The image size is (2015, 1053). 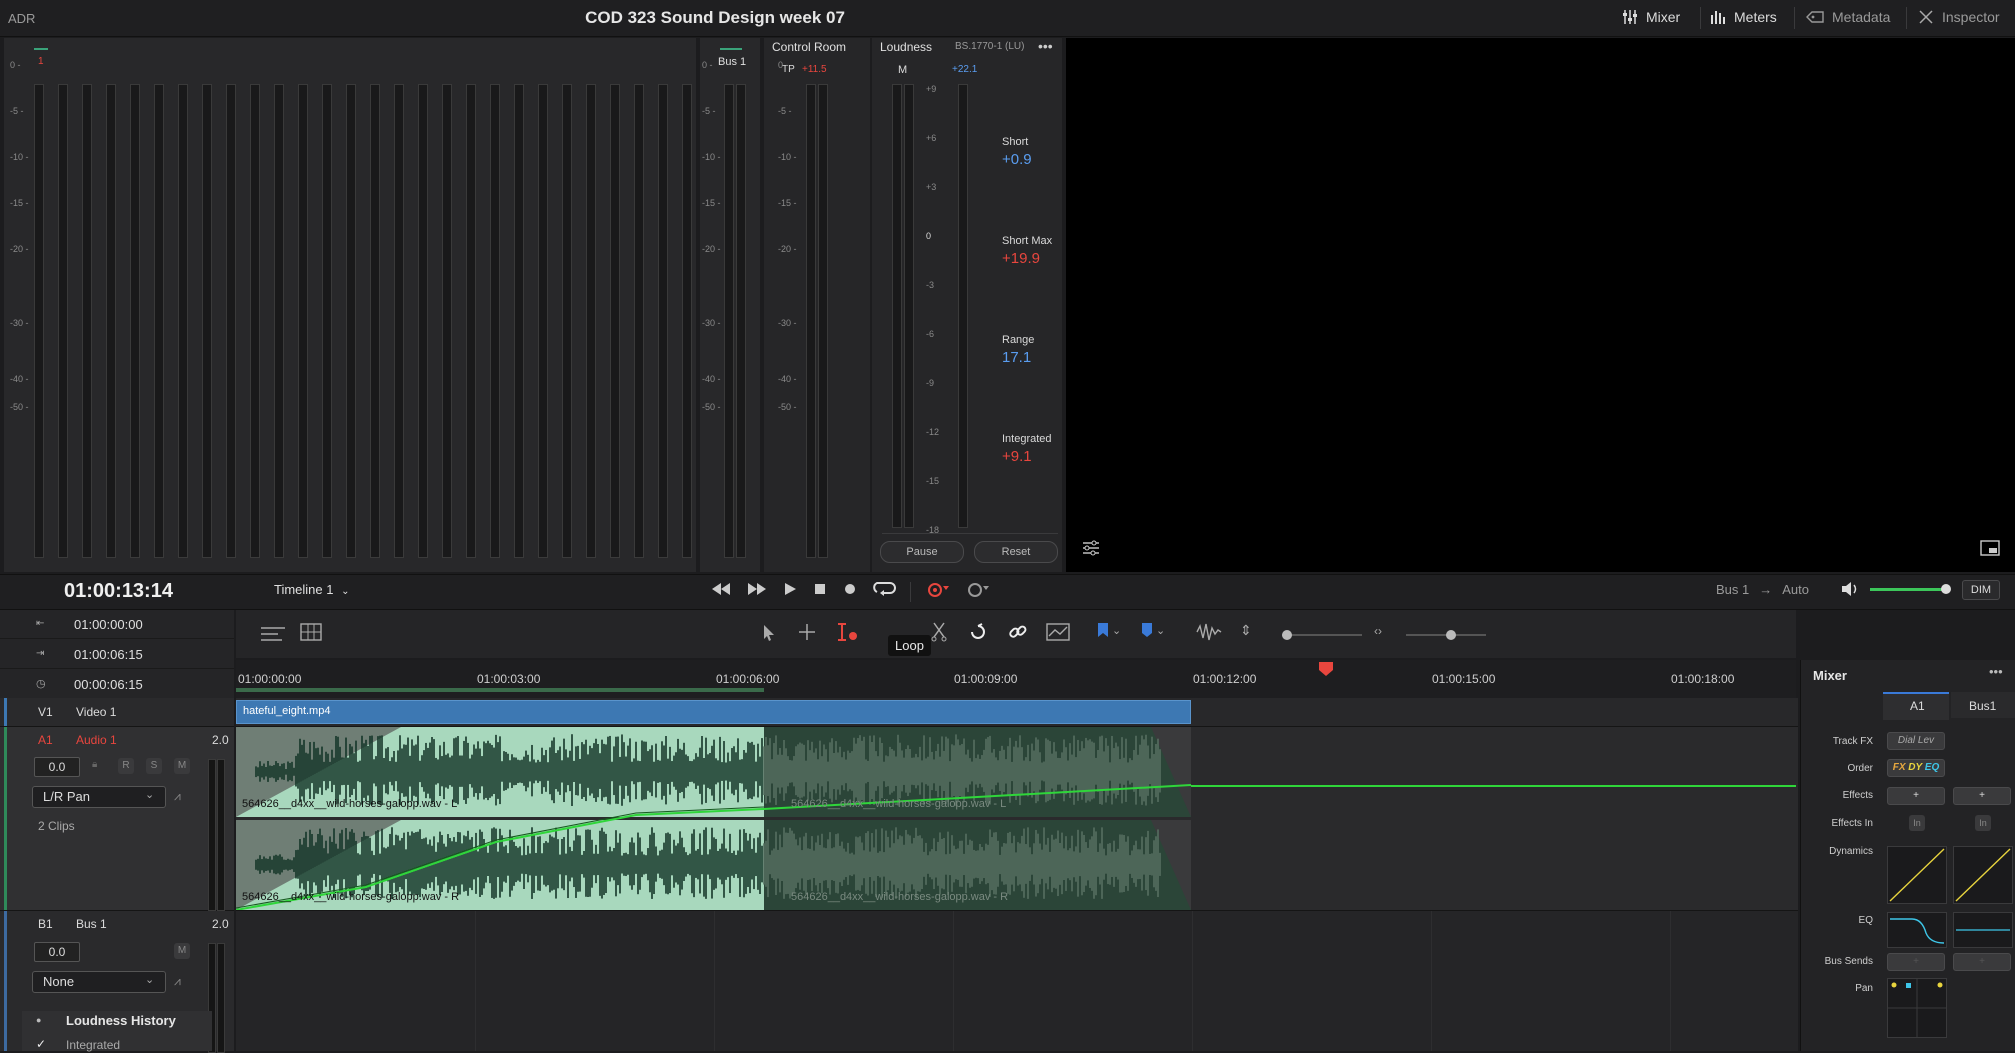 What do you see at coordinates (1982, 962) in the screenshot?
I see `bus-send-bus1: +` at bounding box center [1982, 962].